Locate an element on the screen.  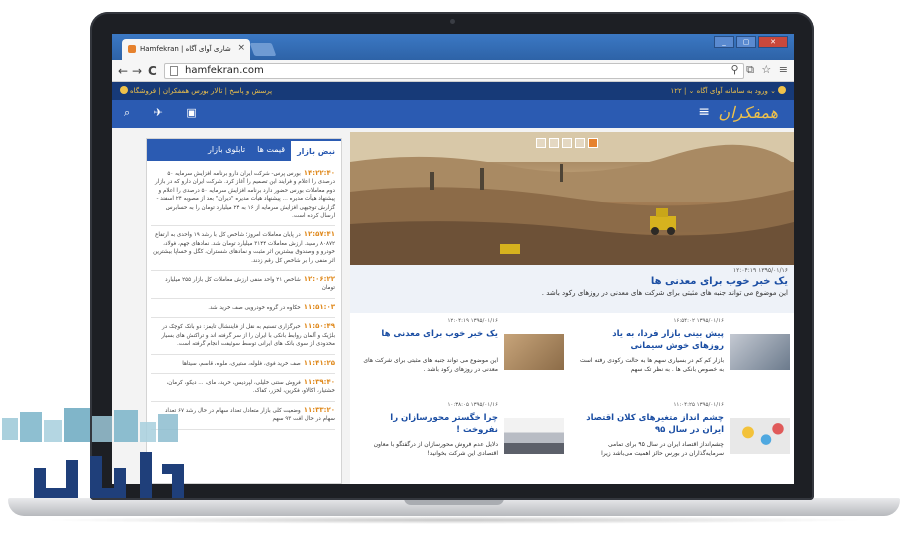
site-header: ⌕ ✈ ▣ ≡ همفکران is located at coordinates (453, 114).